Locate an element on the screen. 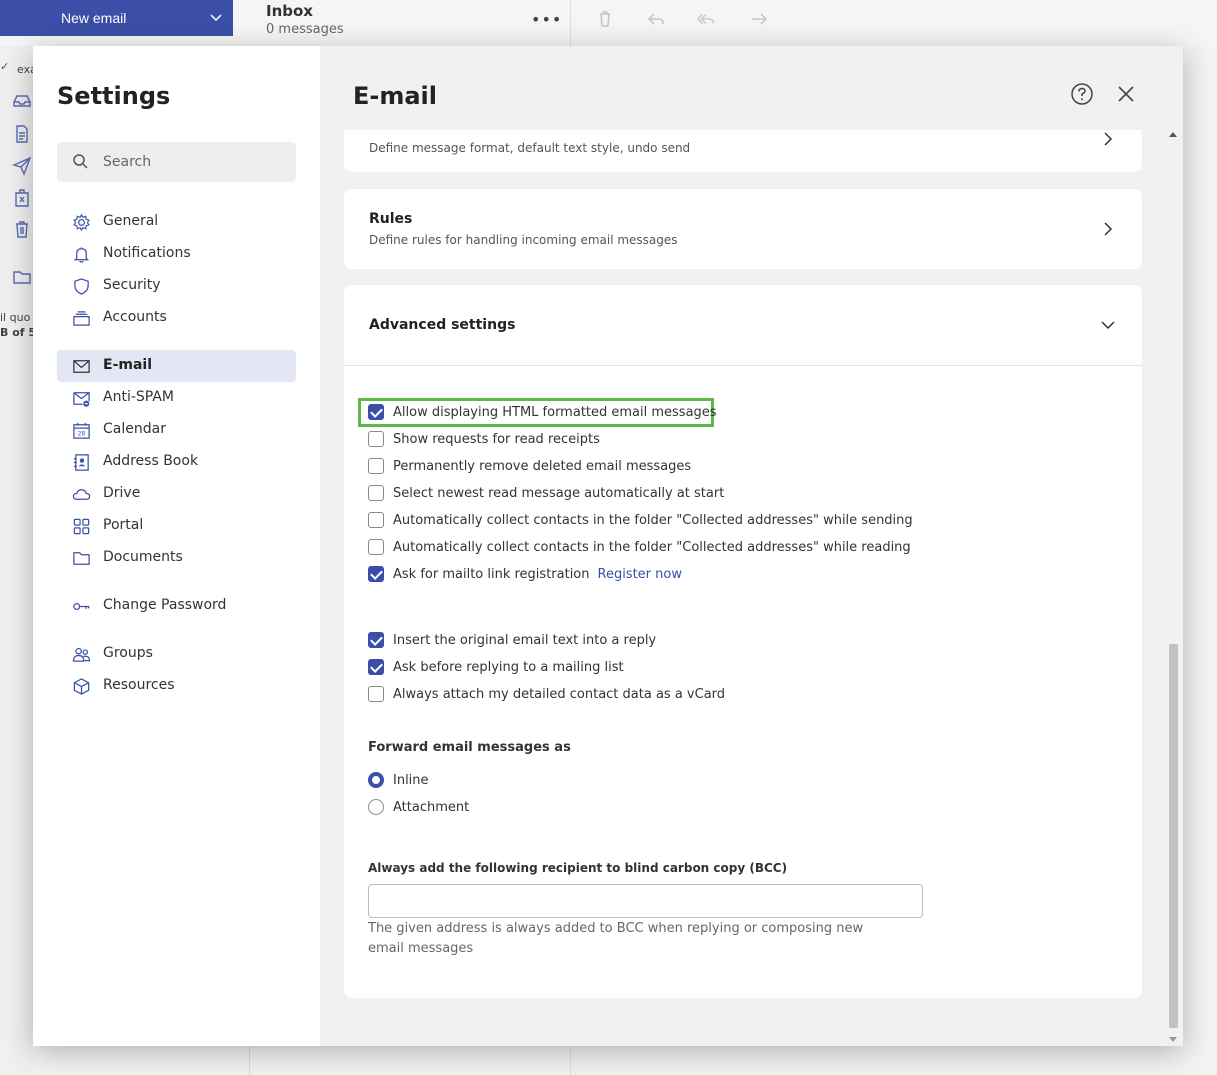  scrollbar is located at coordinates (1173, 588).